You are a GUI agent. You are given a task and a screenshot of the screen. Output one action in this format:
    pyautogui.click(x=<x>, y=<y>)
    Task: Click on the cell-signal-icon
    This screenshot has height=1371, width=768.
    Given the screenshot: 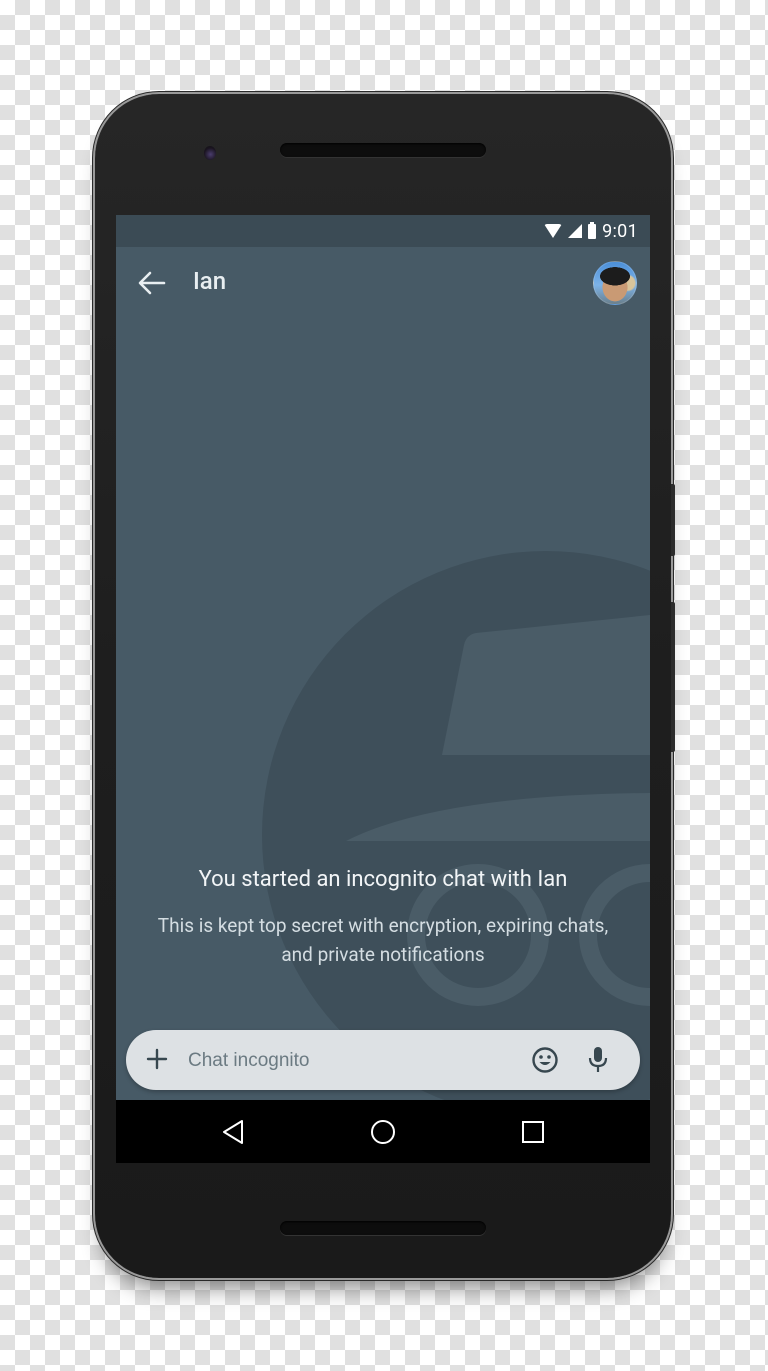 What is the action you would take?
    pyautogui.click(x=575, y=231)
    